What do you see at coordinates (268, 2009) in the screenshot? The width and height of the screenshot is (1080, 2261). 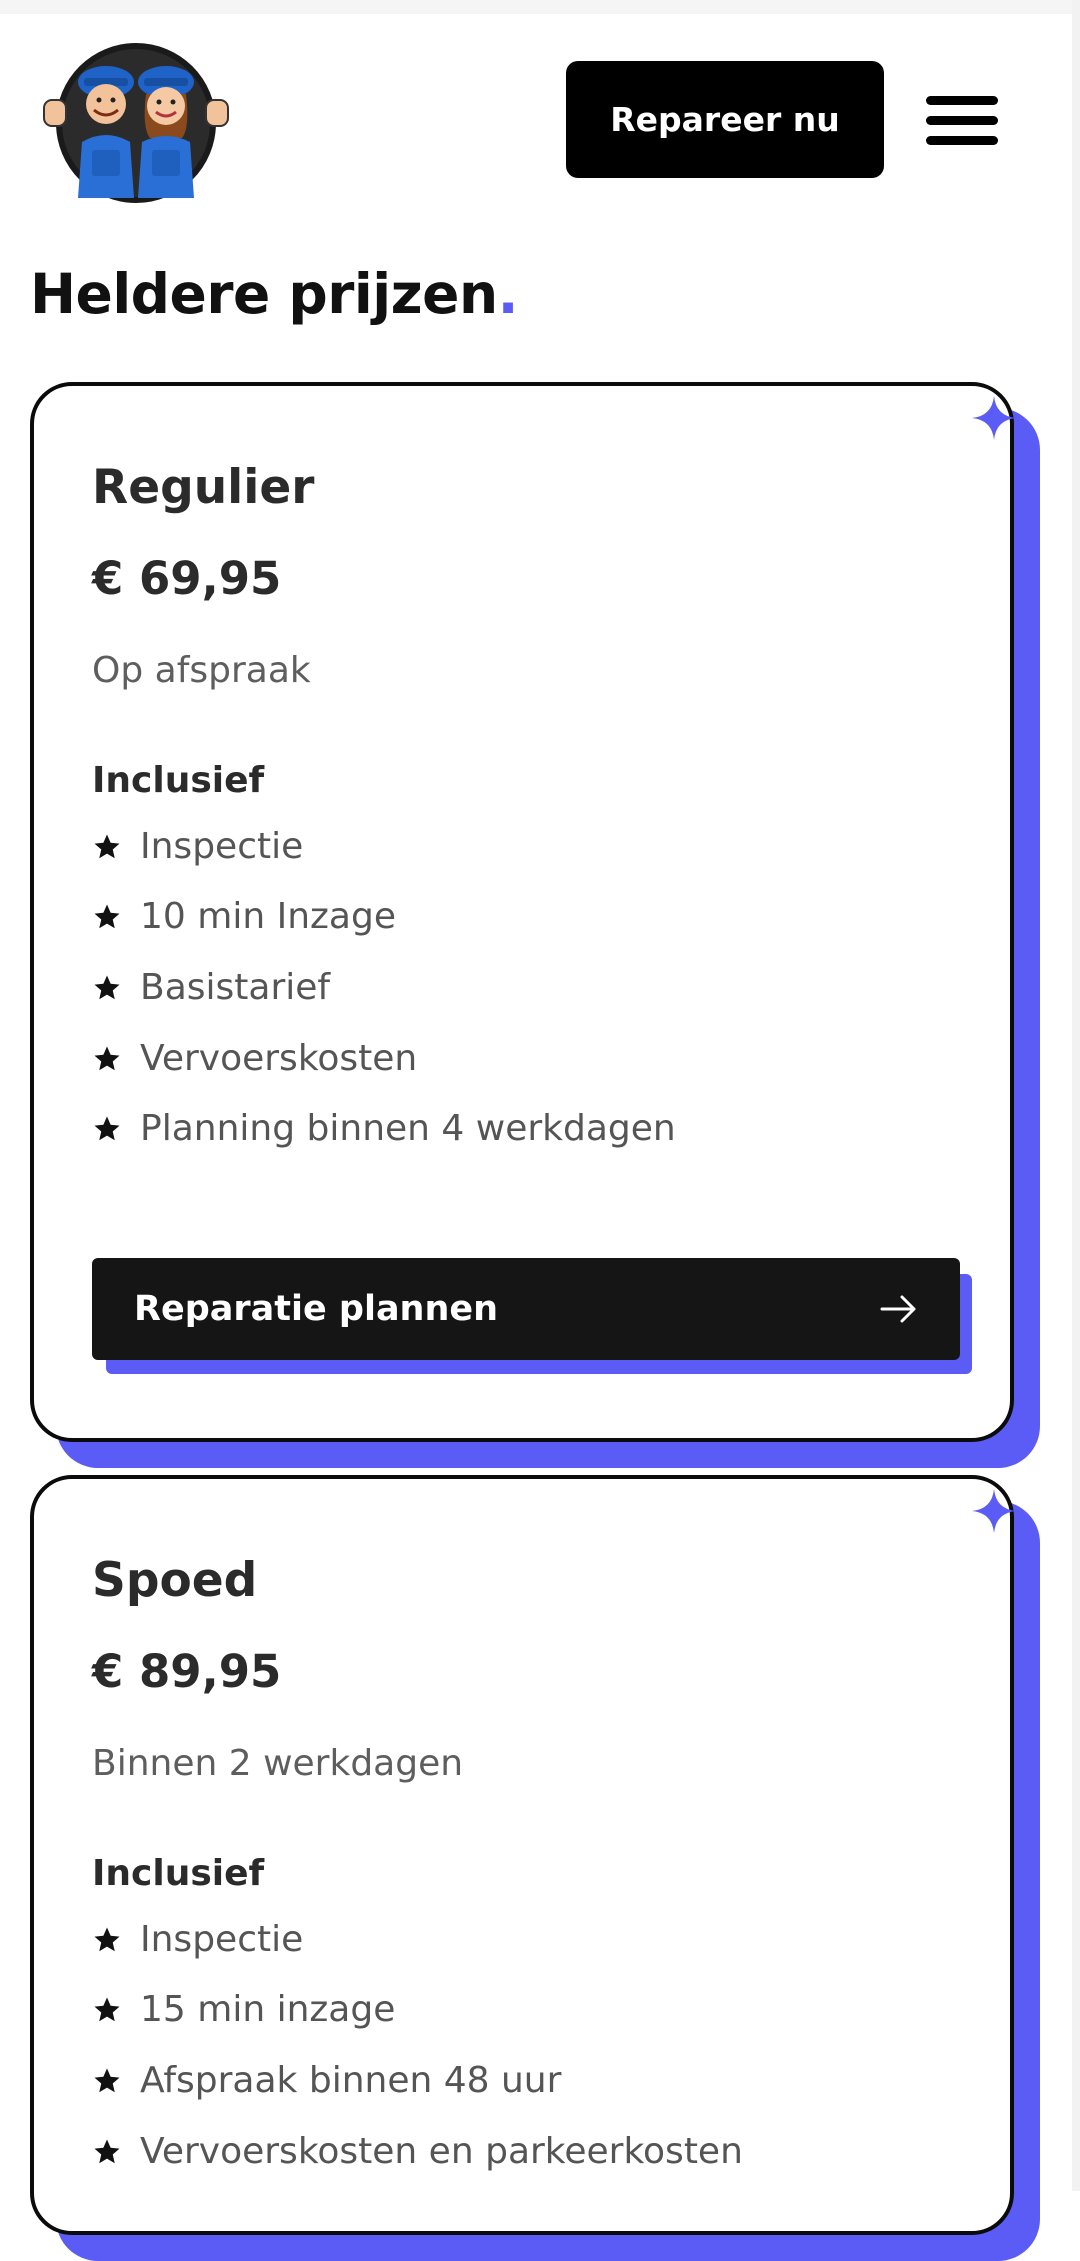 I see `feature-text: 15 min inzage` at bounding box center [268, 2009].